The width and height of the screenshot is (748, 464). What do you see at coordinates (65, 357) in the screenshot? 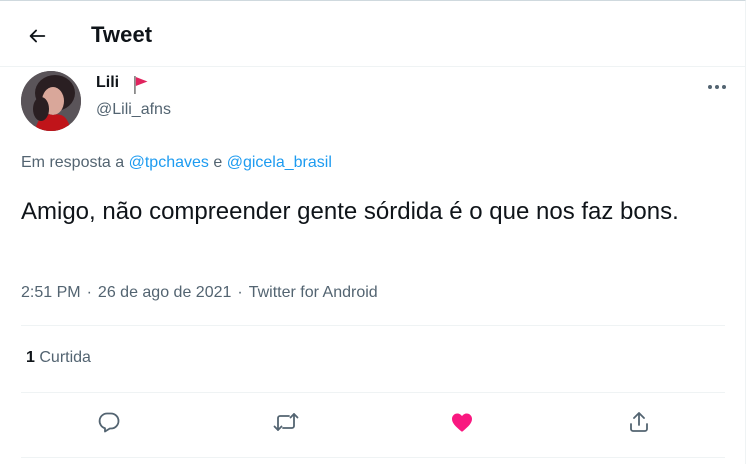
I see `likes-label: Curtida` at bounding box center [65, 357].